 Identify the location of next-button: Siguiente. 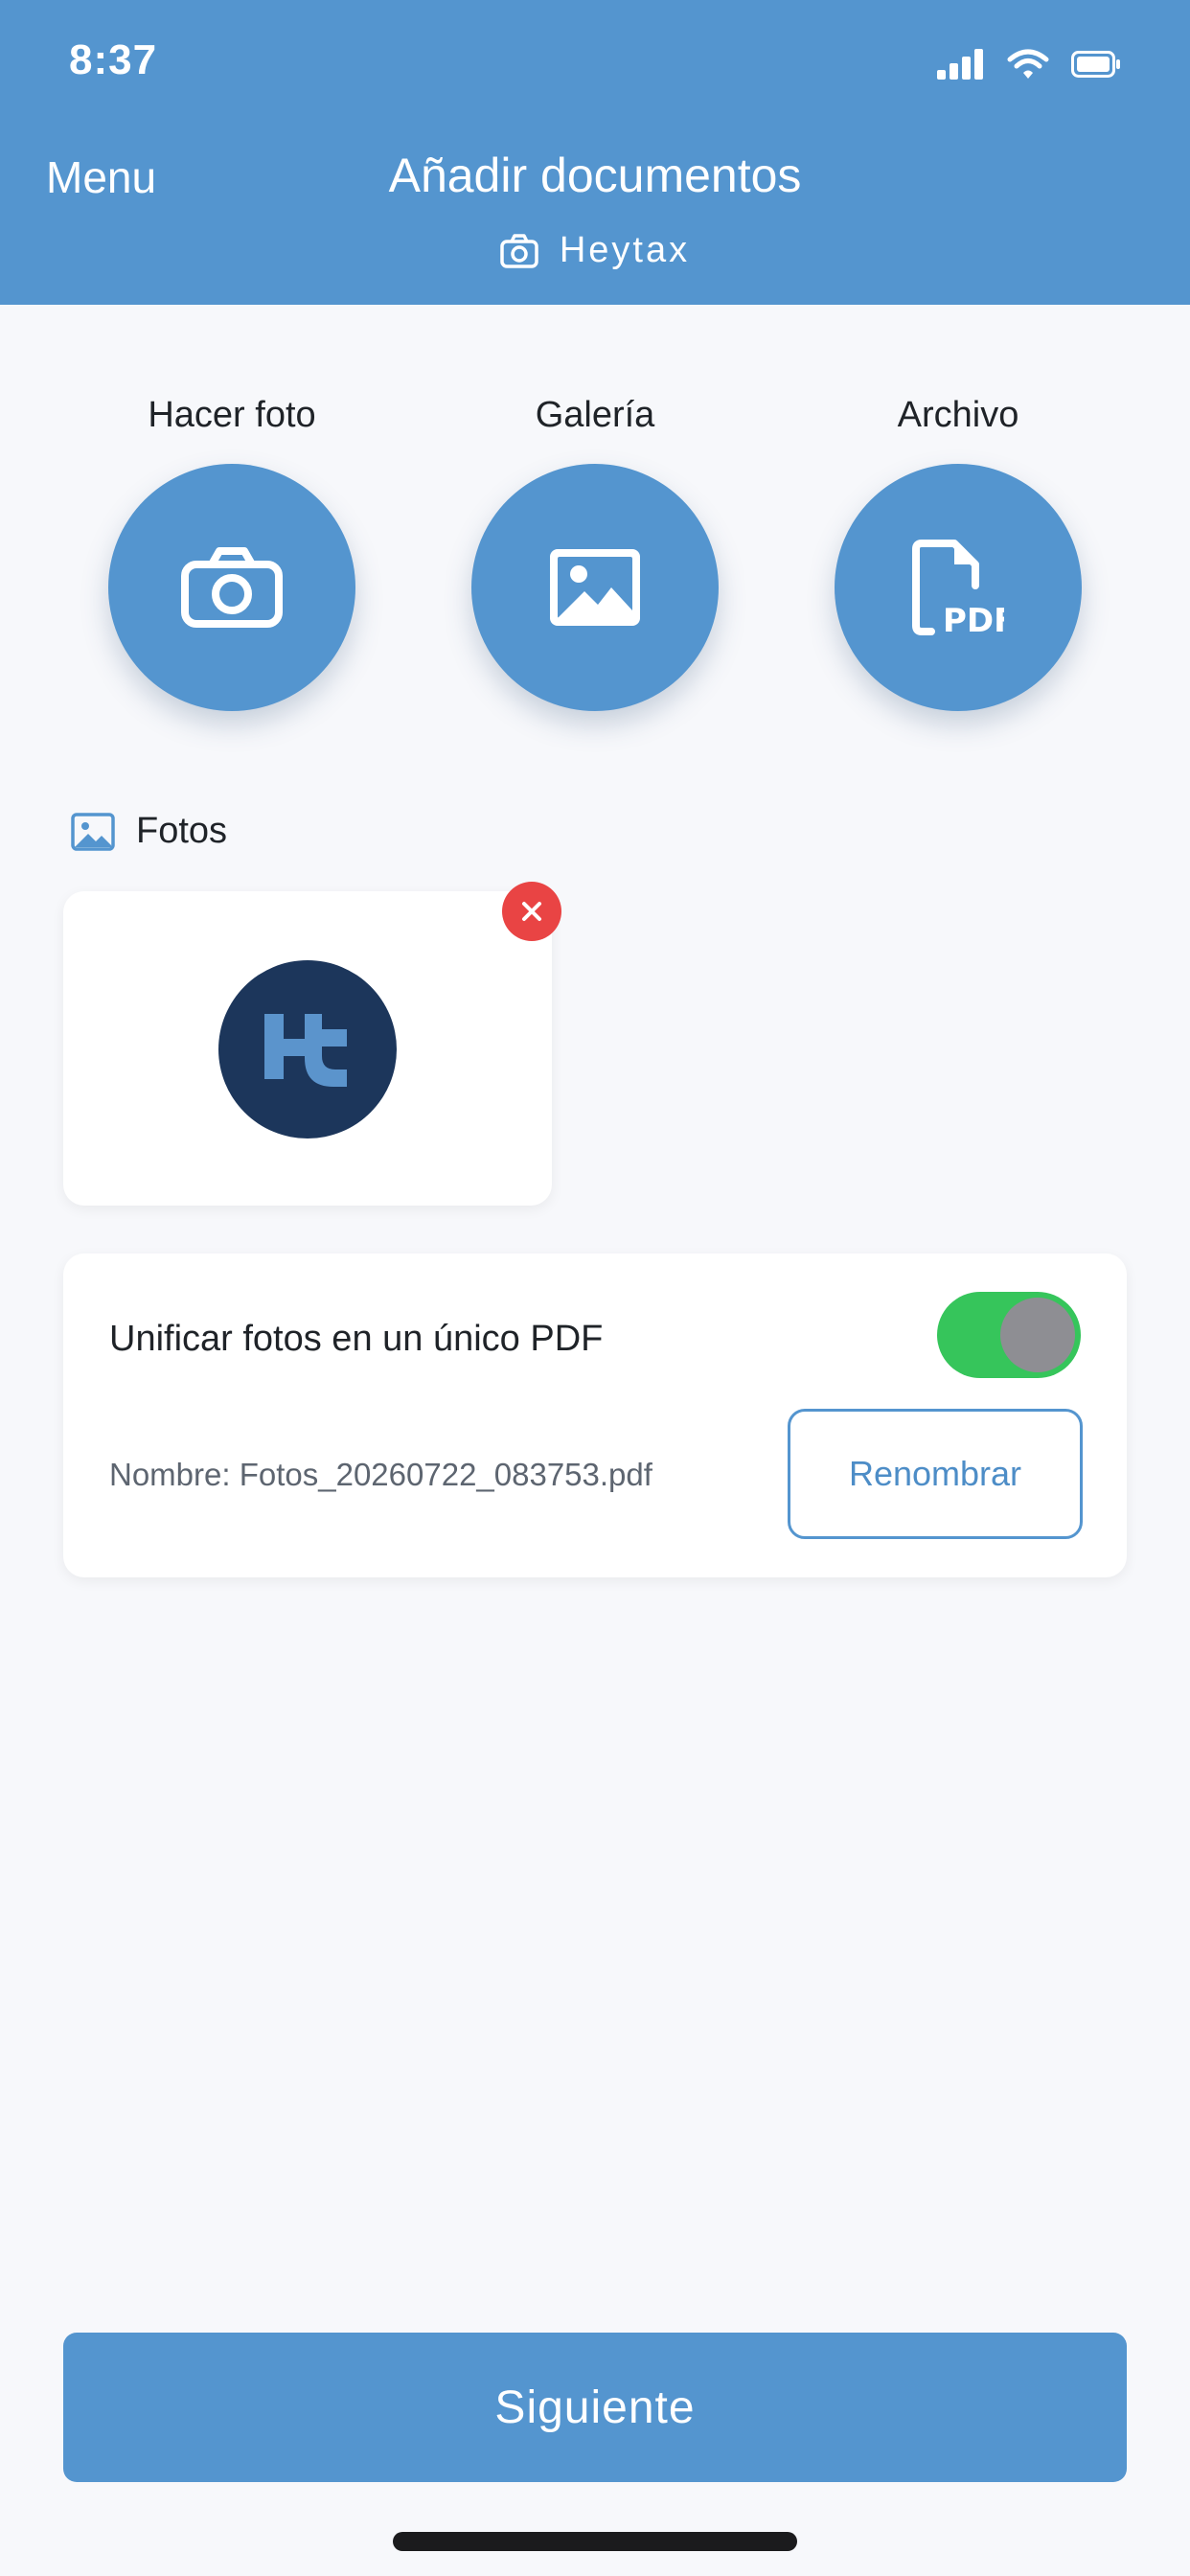
(595, 2407).